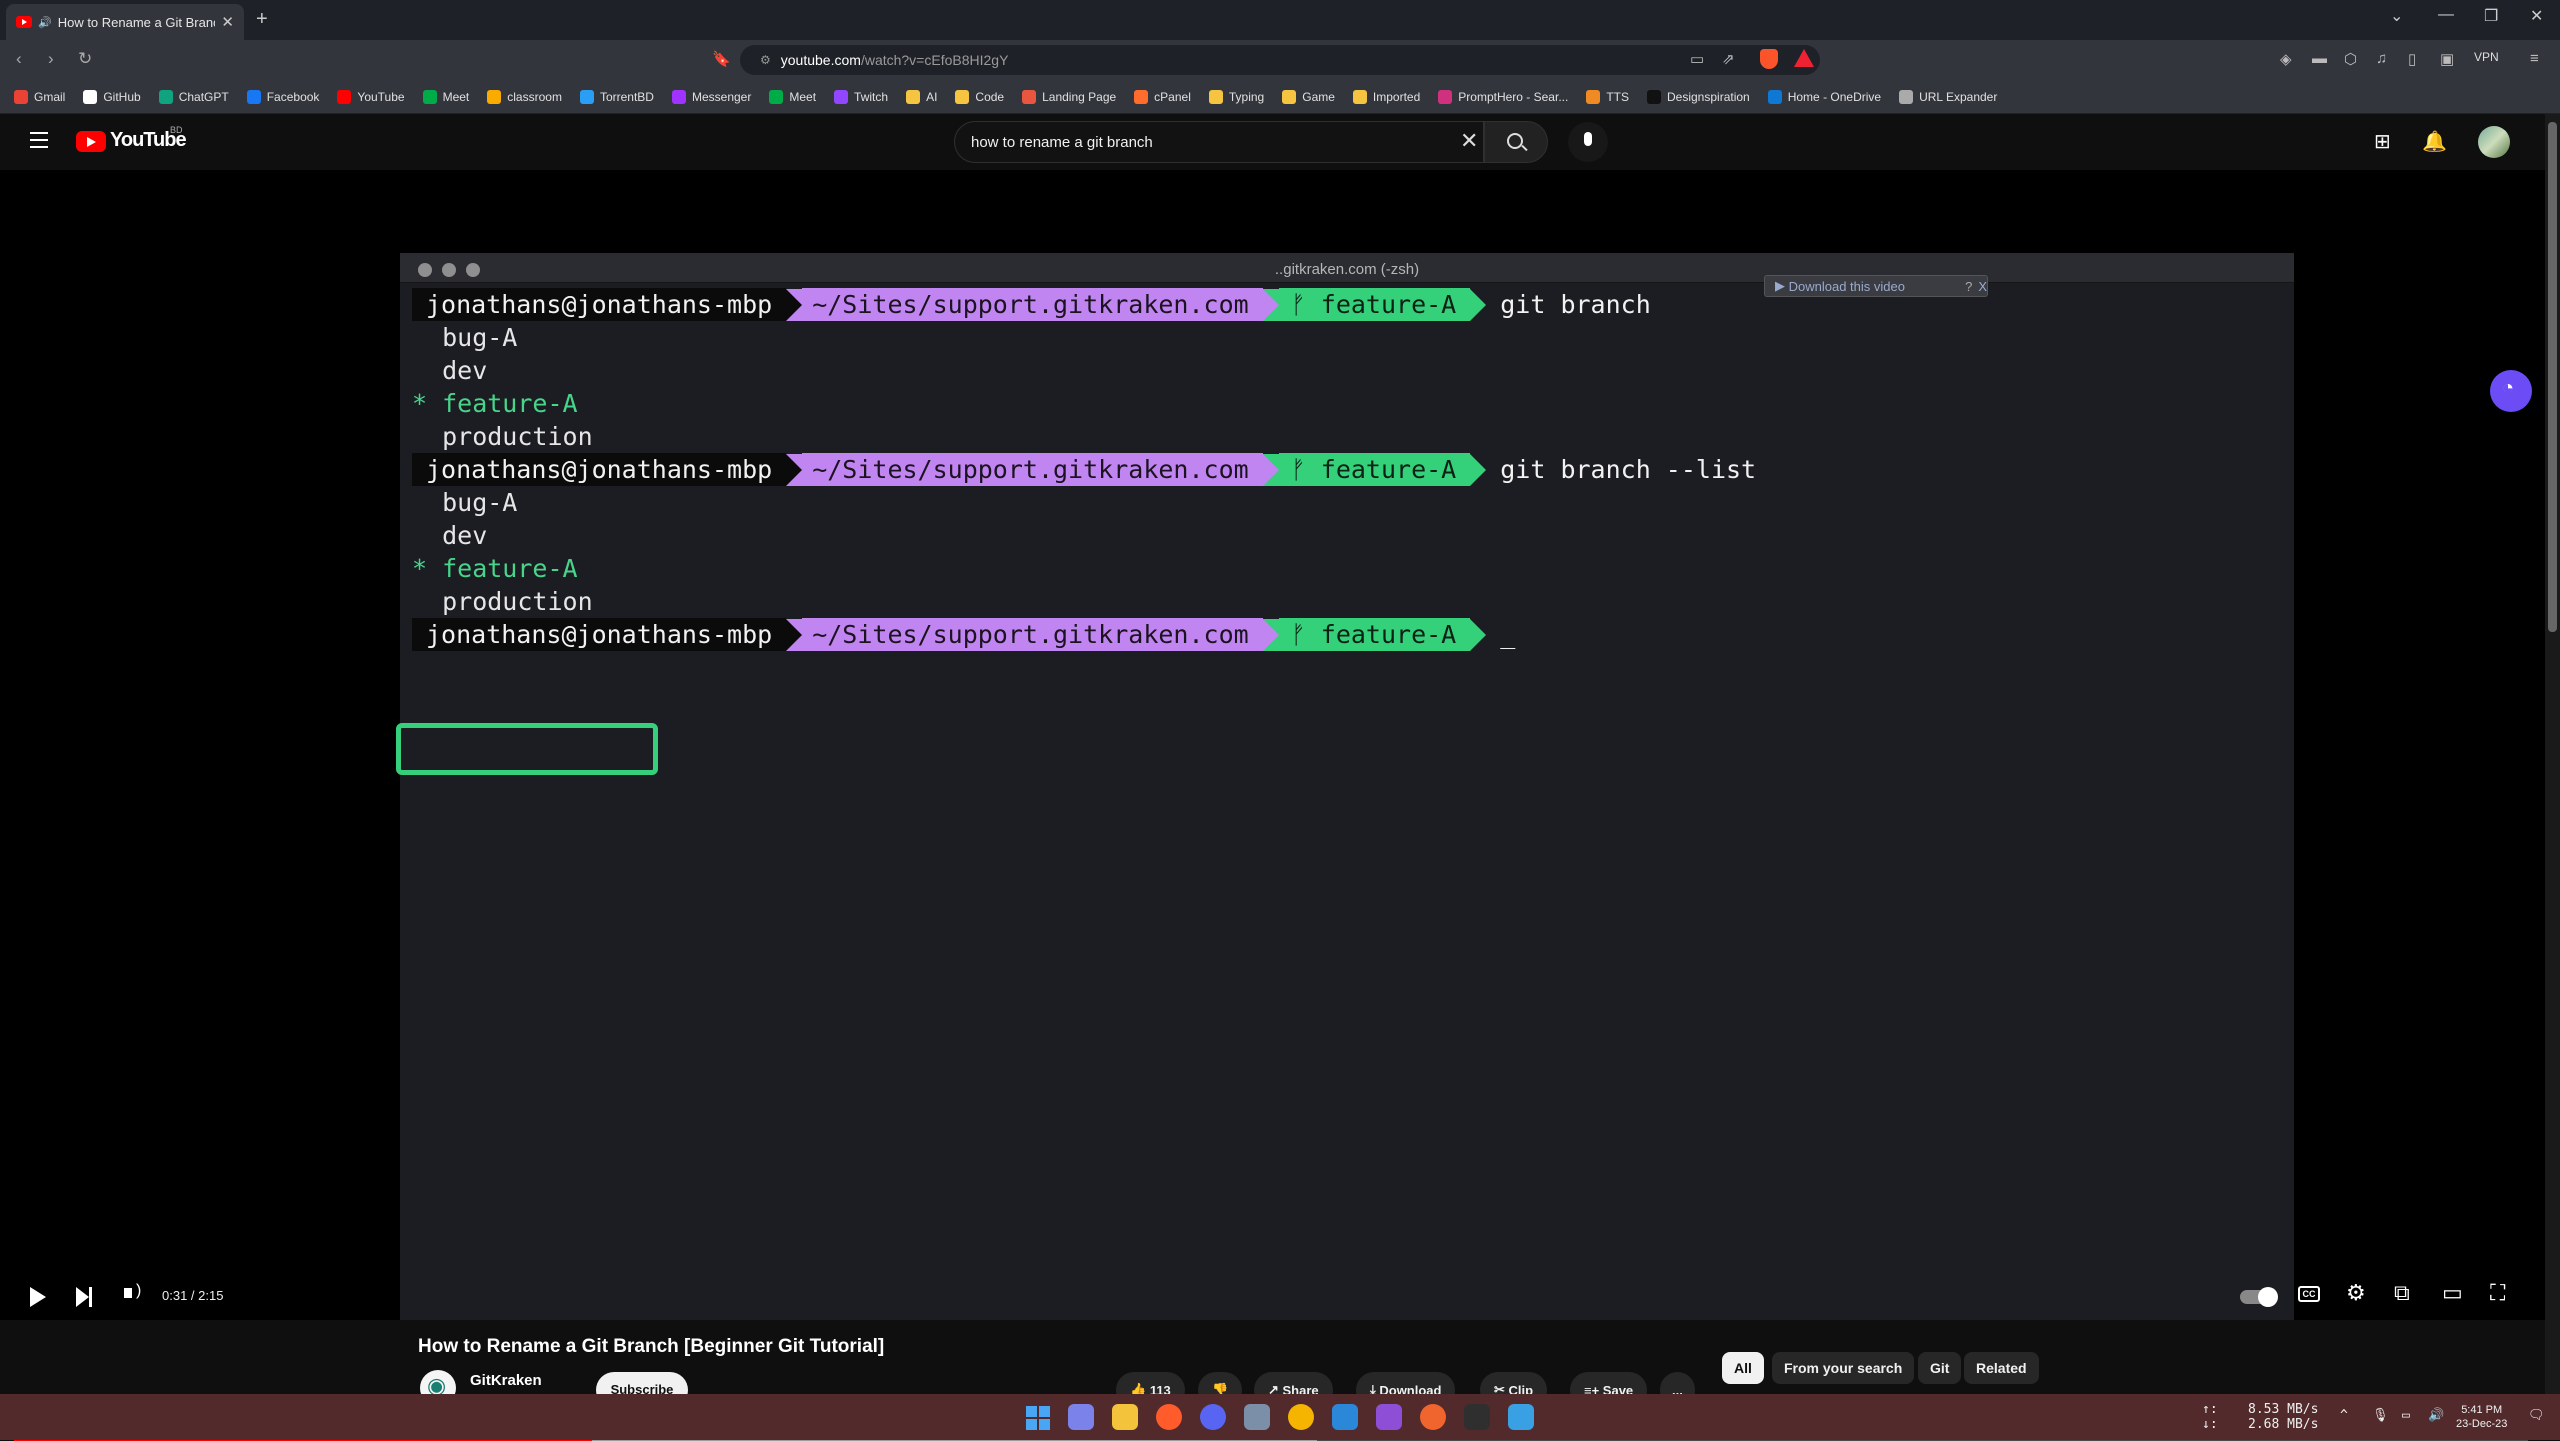  What do you see at coordinates (38, 1297) in the screenshot?
I see `play-icon` at bounding box center [38, 1297].